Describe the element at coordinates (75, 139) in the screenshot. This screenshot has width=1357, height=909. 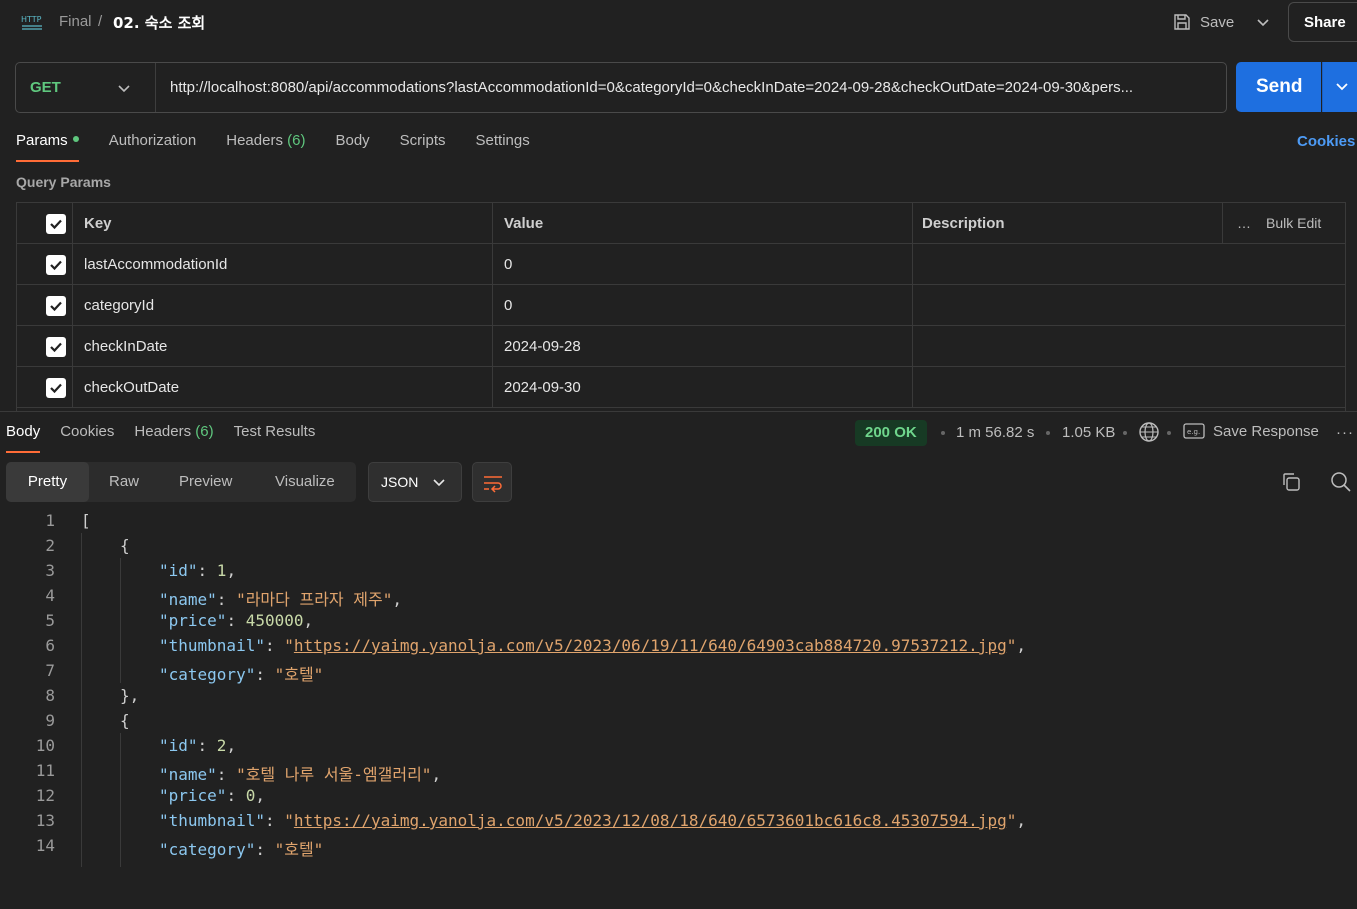
I see `params-active-dot` at that location.